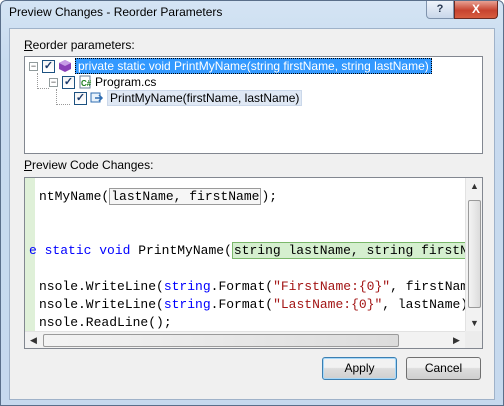  What do you see at coordinates (252, 12) in the screenshot?
I see `title-bar: Preview Changes - Reorder Parameters ? X` at bounding box center [252, 12].